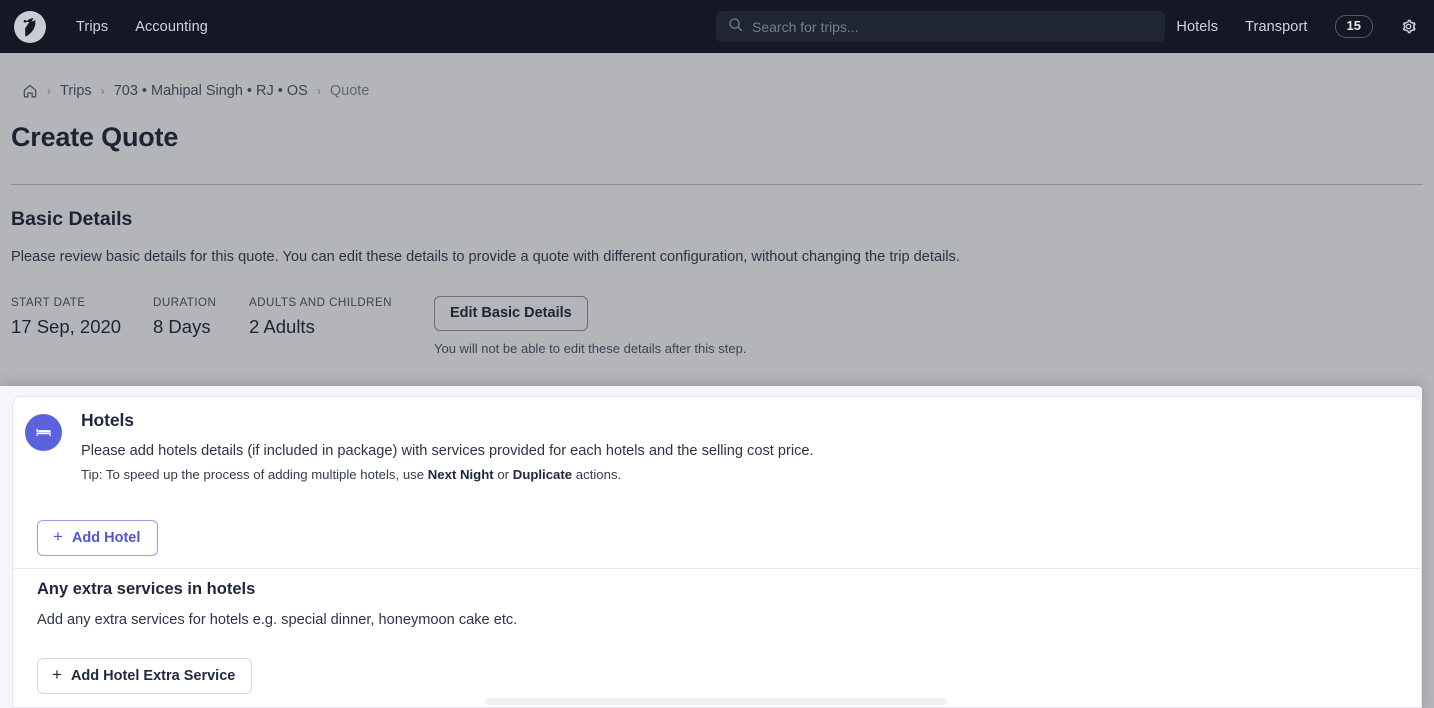 This screenshot has height=708, width=1434. What do you see at coordinates (717, 568) in the screenshot?
I see `section-divider` at bounding box center [717, 568].